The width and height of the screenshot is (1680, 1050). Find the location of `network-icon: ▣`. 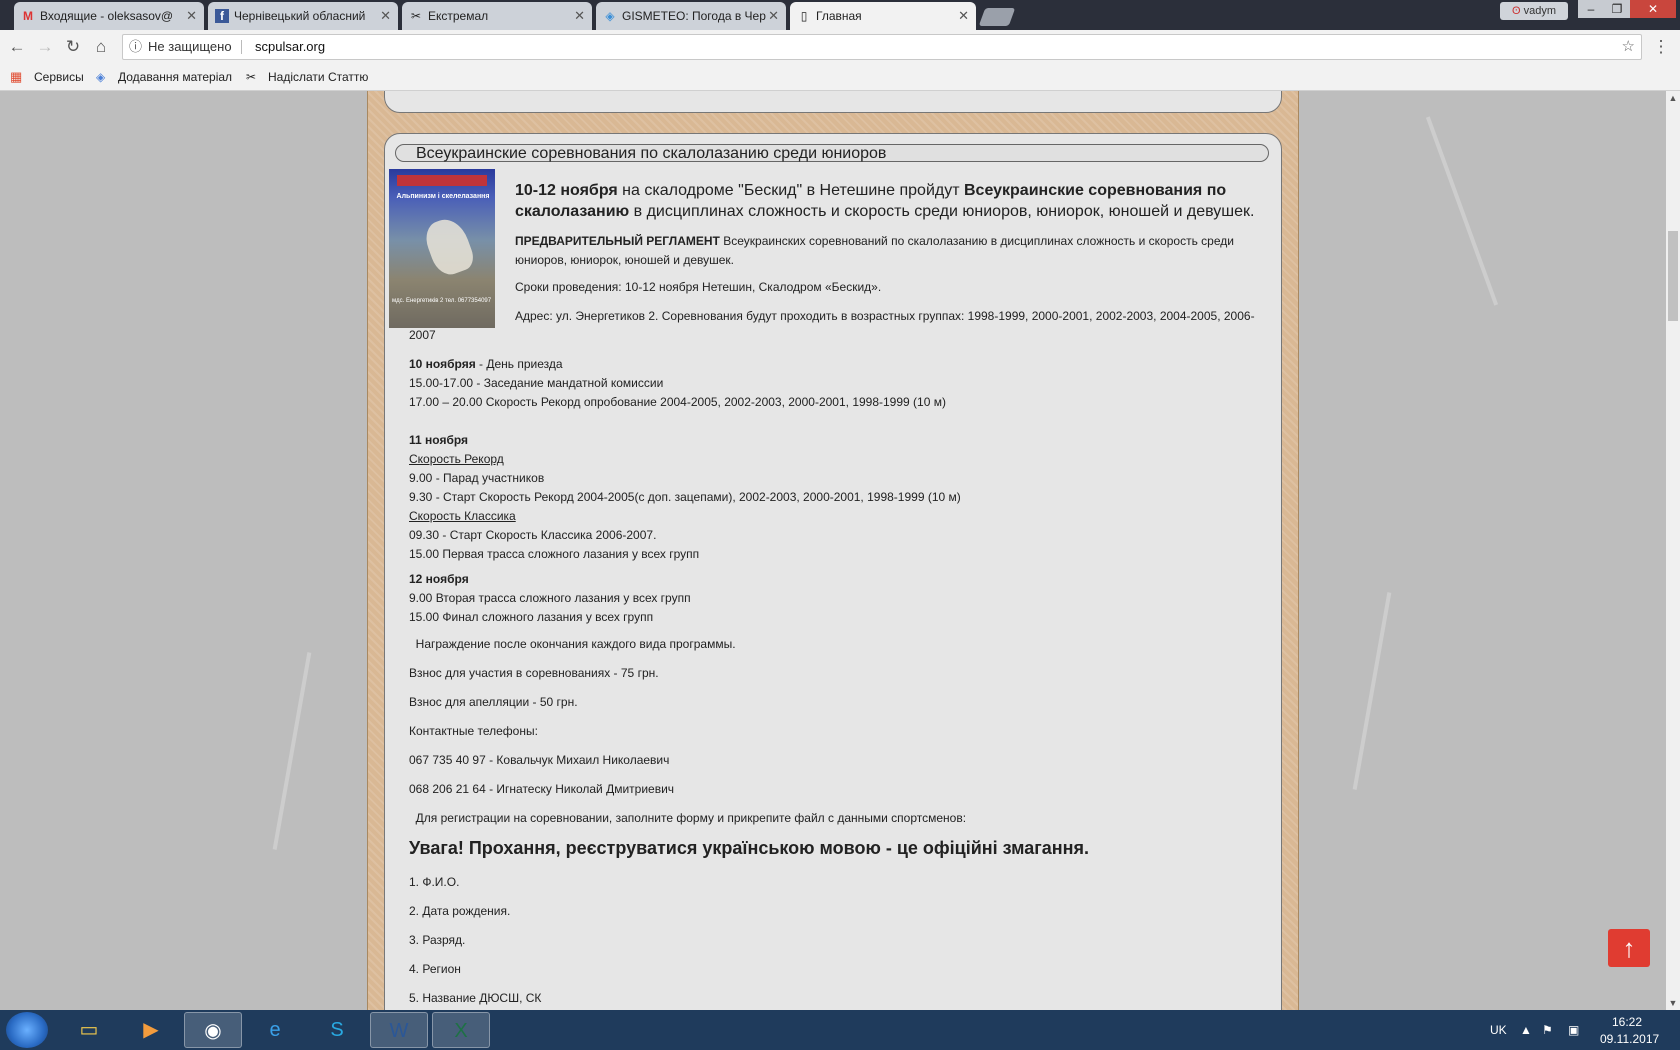

network-icon: ▣ is located at coordinates (1573, 1030).